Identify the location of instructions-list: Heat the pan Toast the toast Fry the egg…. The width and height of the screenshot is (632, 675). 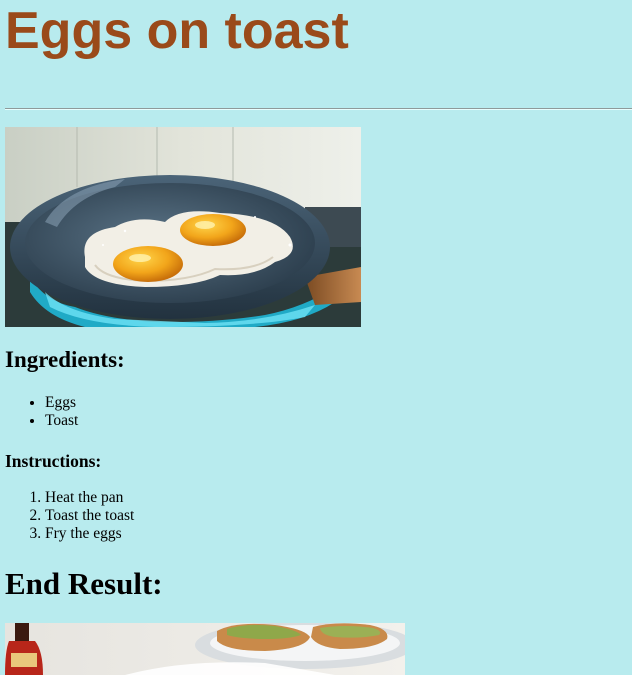
(69, 516).